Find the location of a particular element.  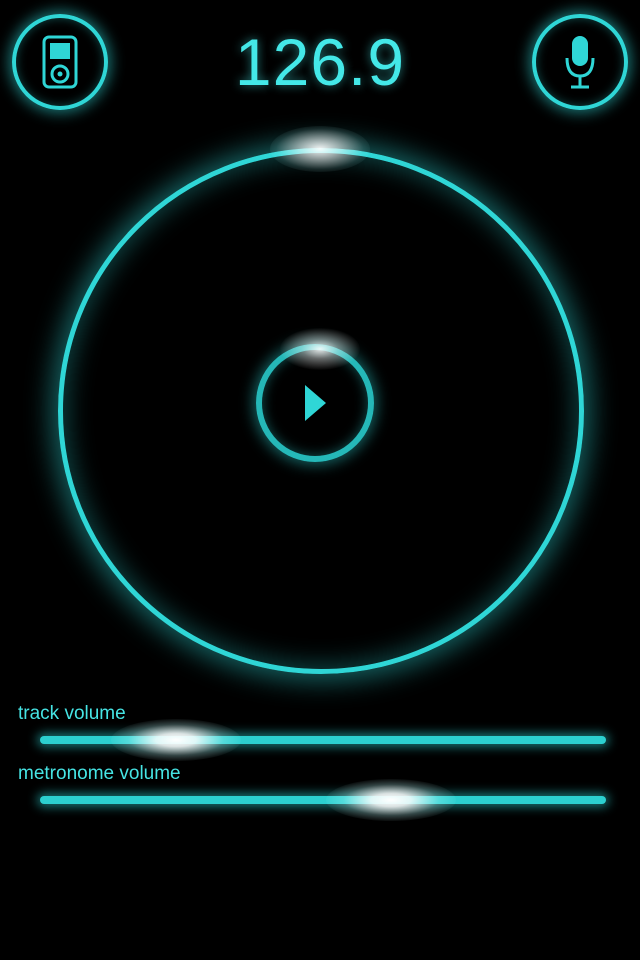

tap-tempo-mic-button is located at coordinates (580, 62).